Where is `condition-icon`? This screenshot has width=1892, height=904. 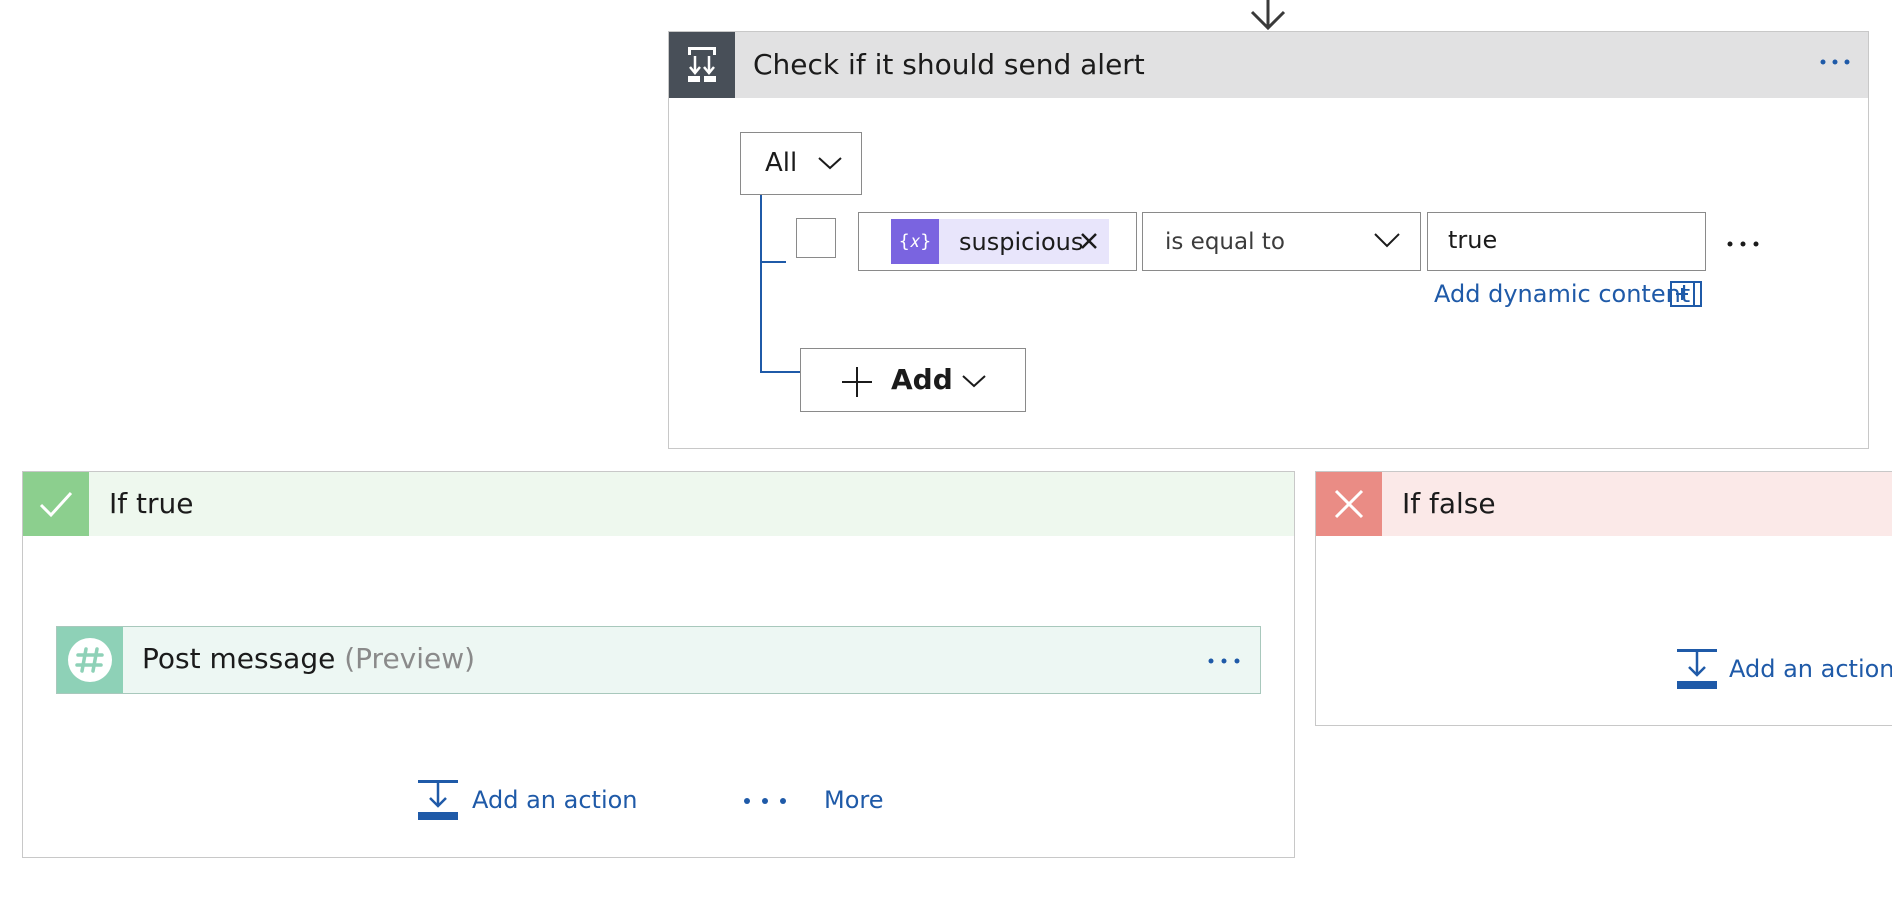 condition-icon is located at coordinates (702, 65).